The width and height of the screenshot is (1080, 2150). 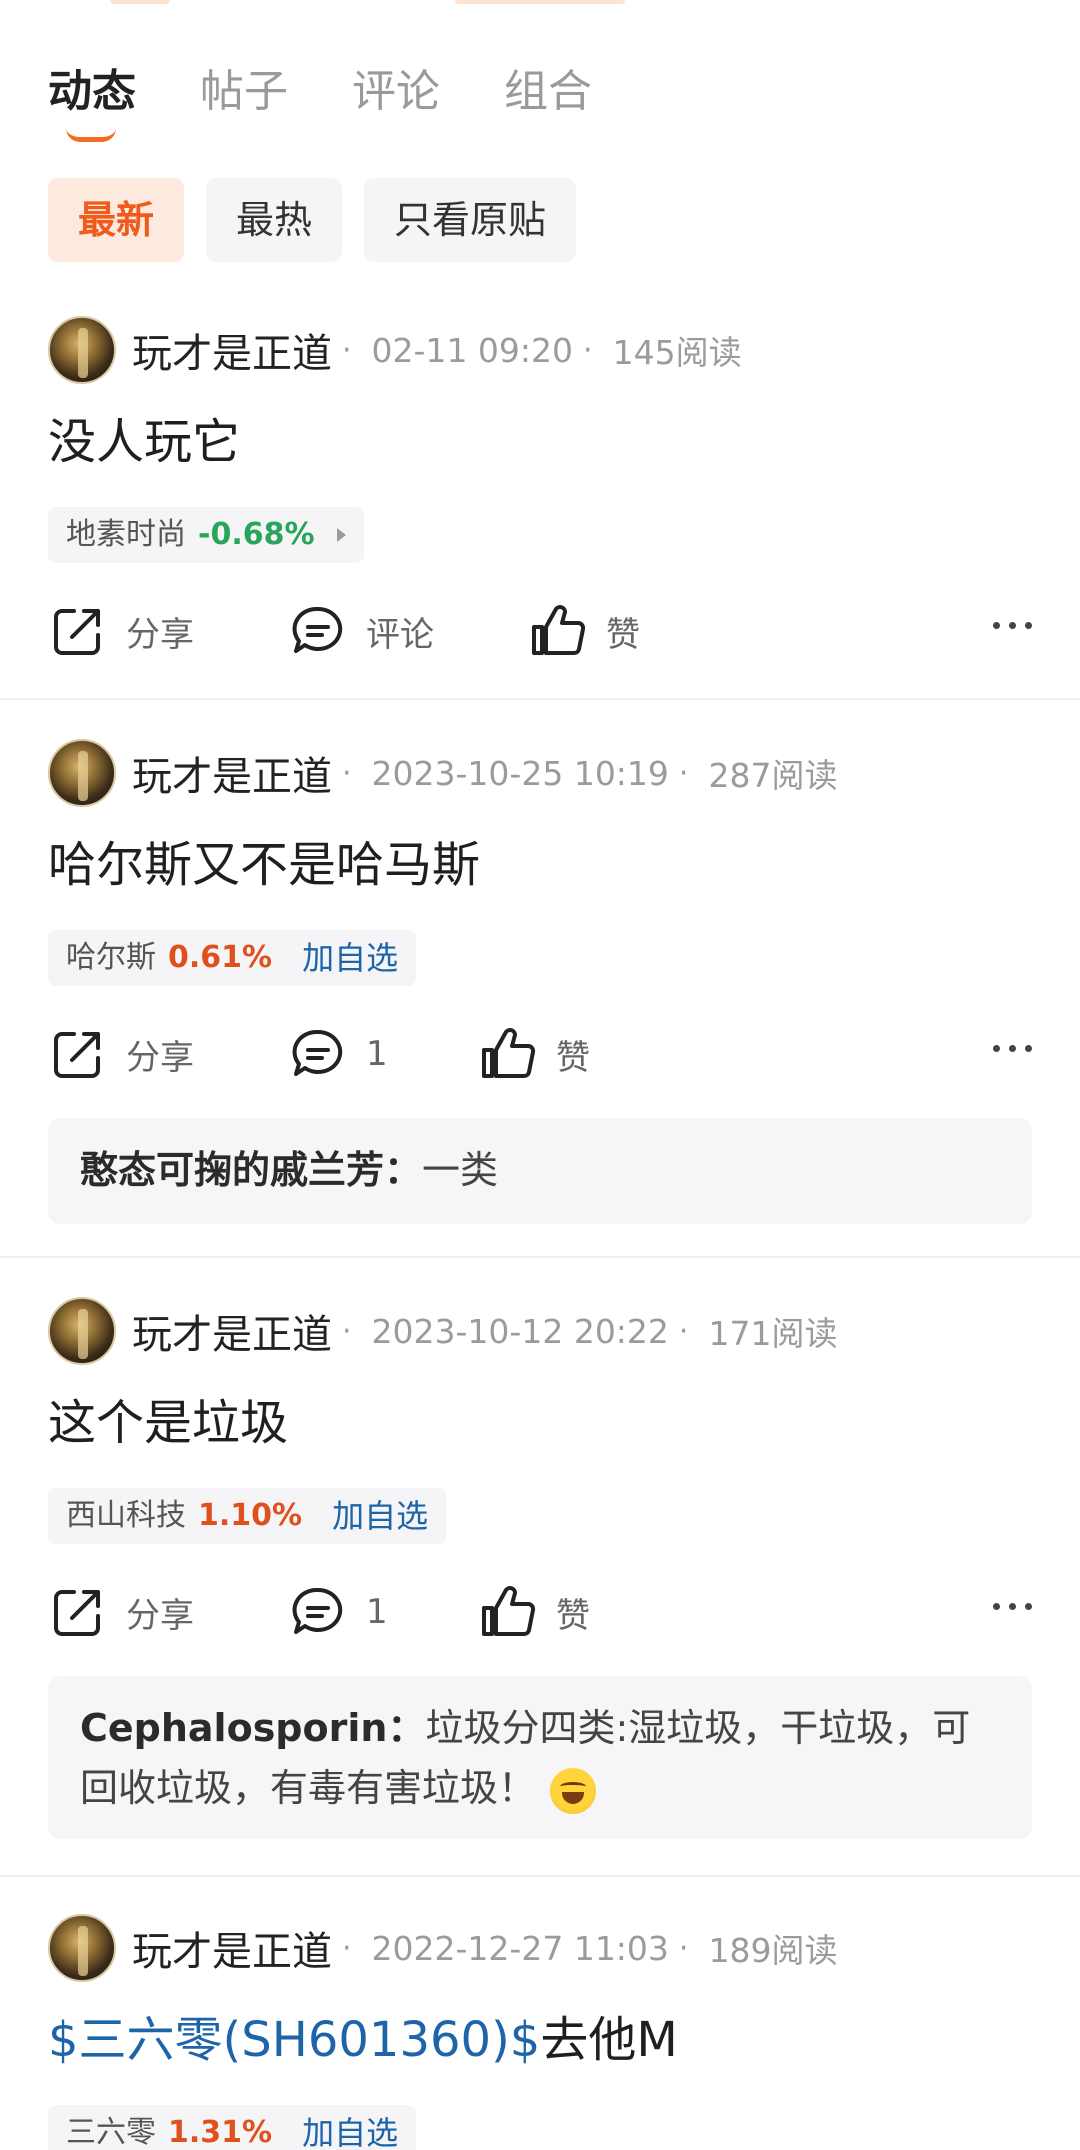 What do you see at coordinates (111, 957) in the screenshot?
I see `stock-name: 哈尔斯` at bounding box center [111, 957].